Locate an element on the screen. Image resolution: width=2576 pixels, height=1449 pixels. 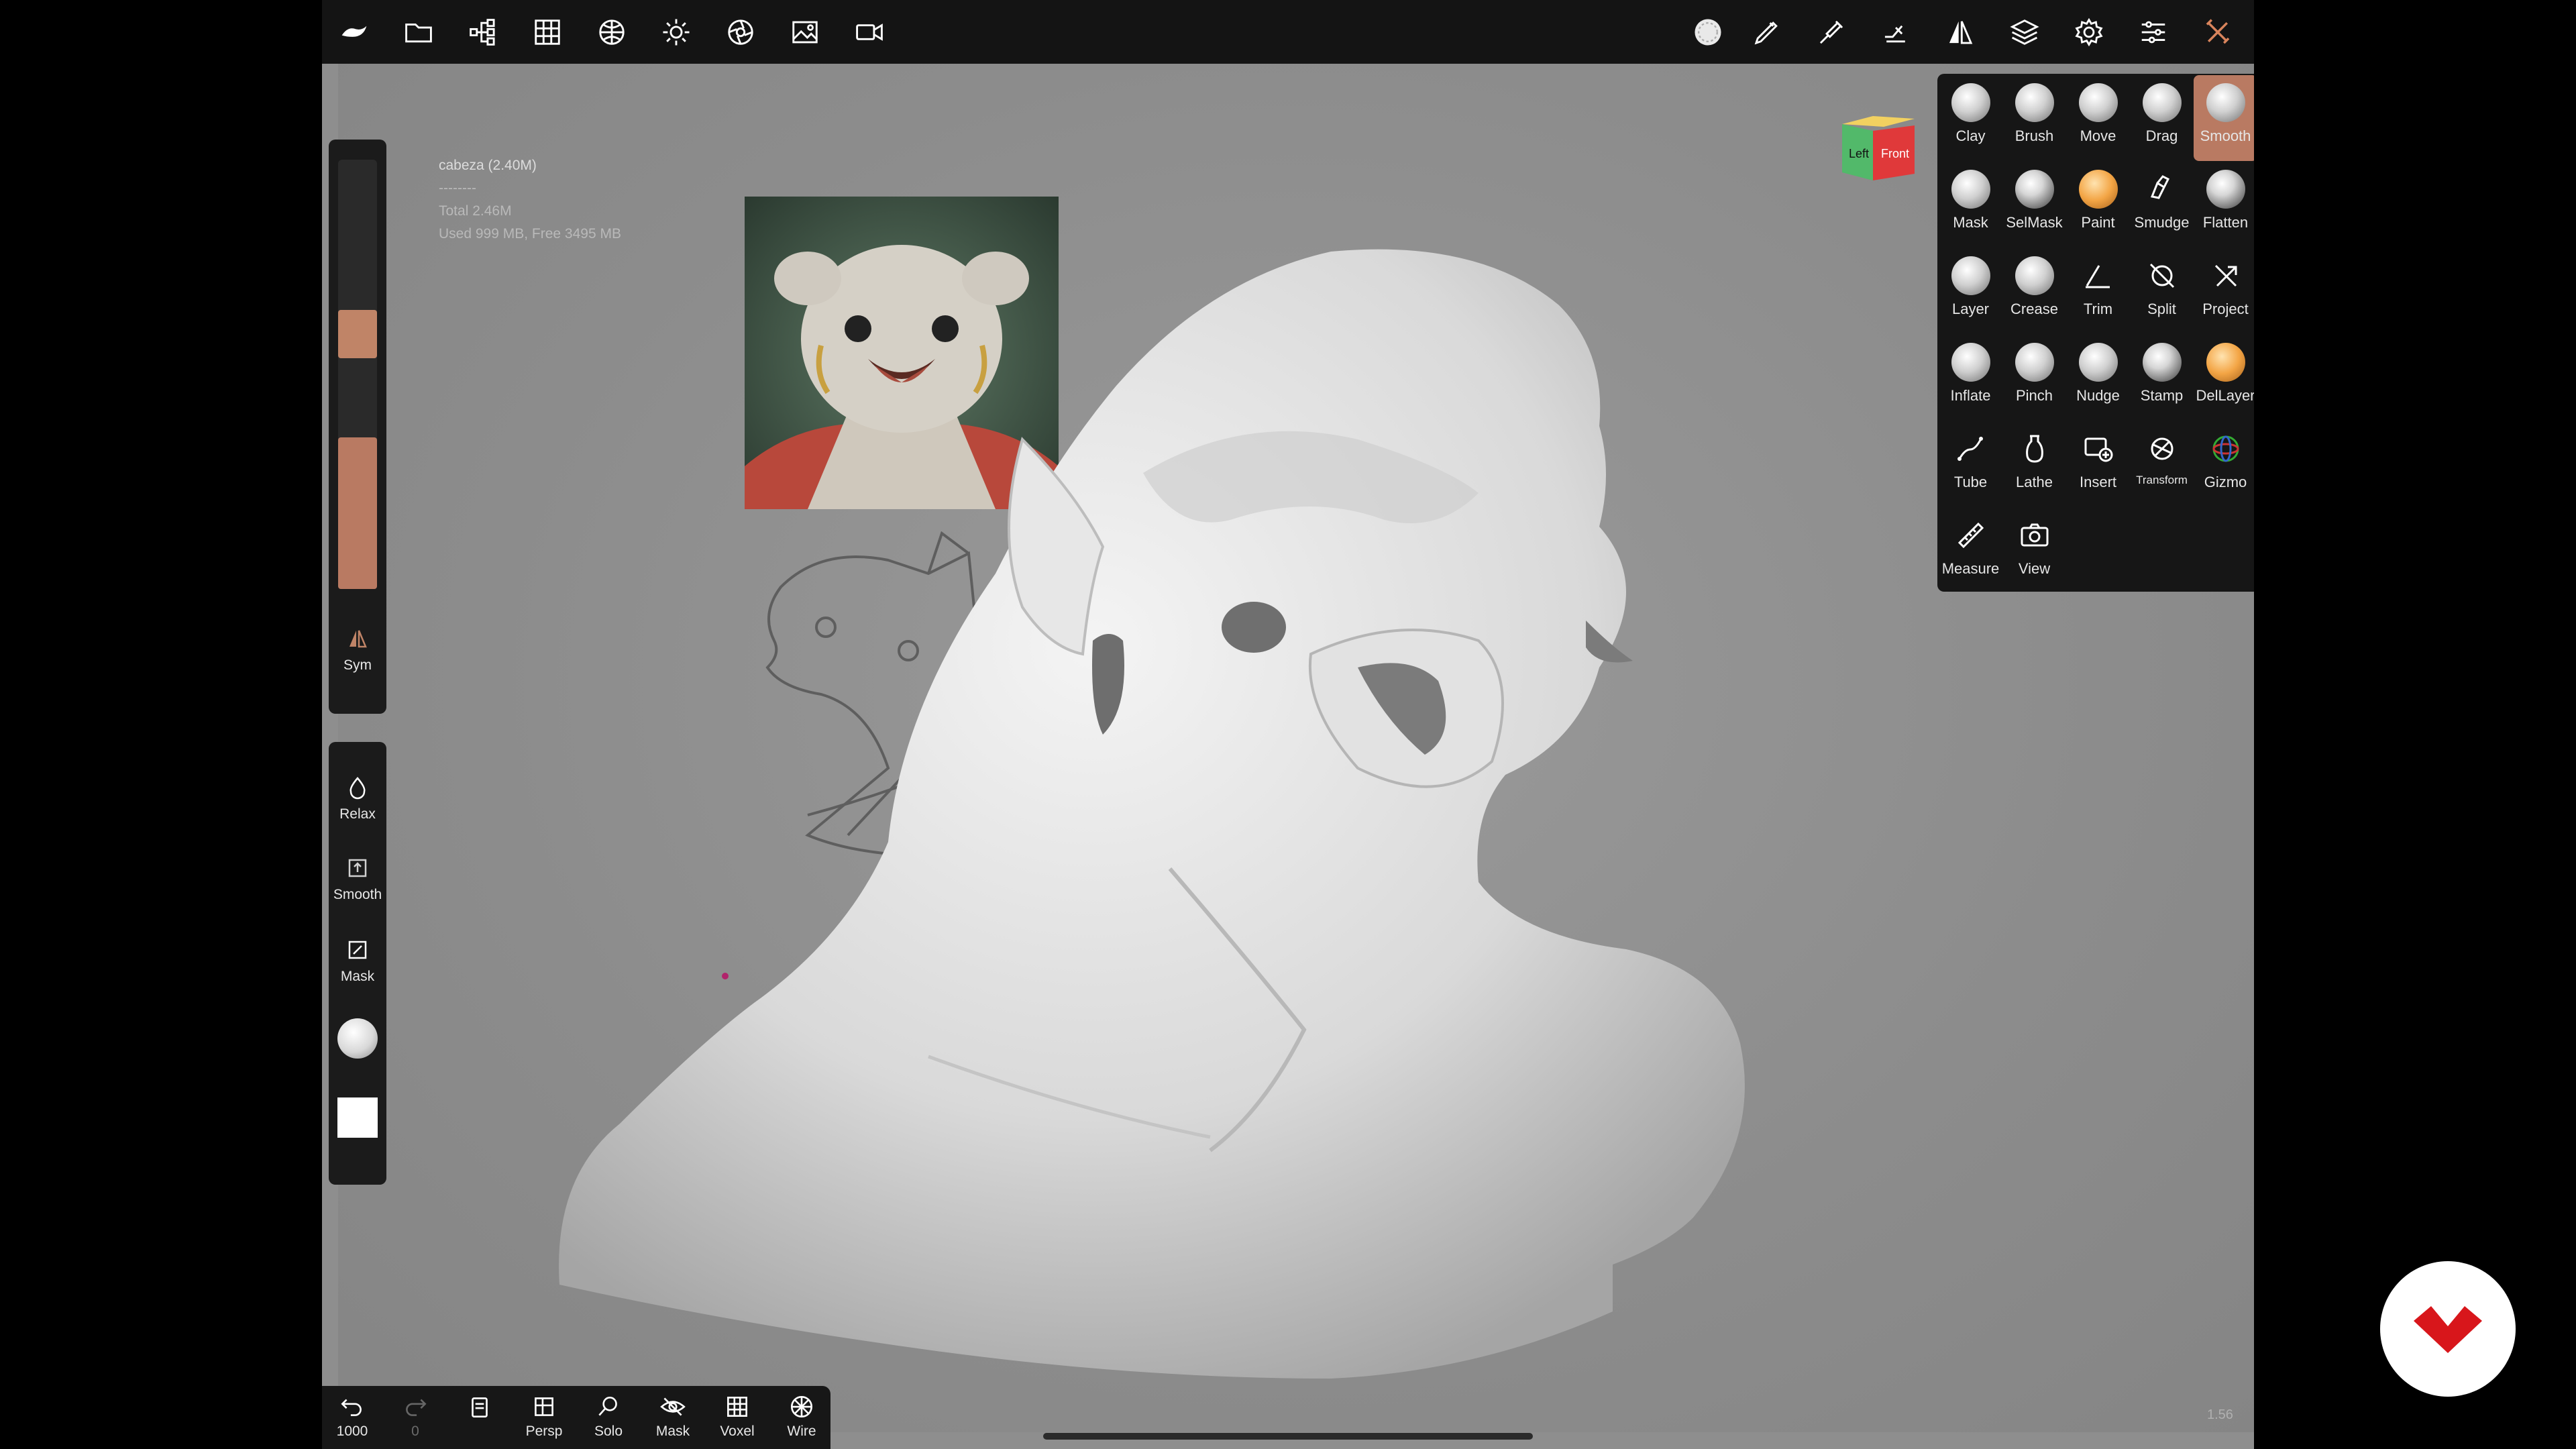
smooth-square-icon is located at coordinates (357, 868).